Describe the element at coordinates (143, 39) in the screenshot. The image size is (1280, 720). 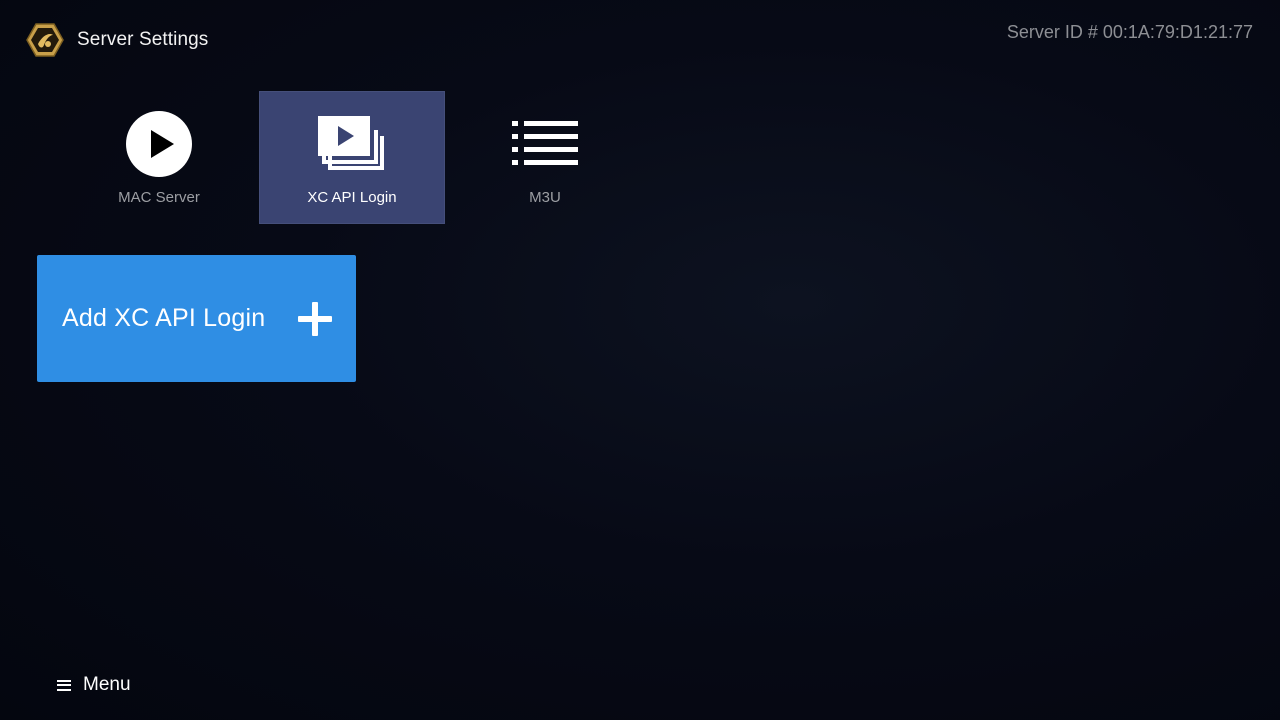
I see `page-title: Server Settings` at that location.